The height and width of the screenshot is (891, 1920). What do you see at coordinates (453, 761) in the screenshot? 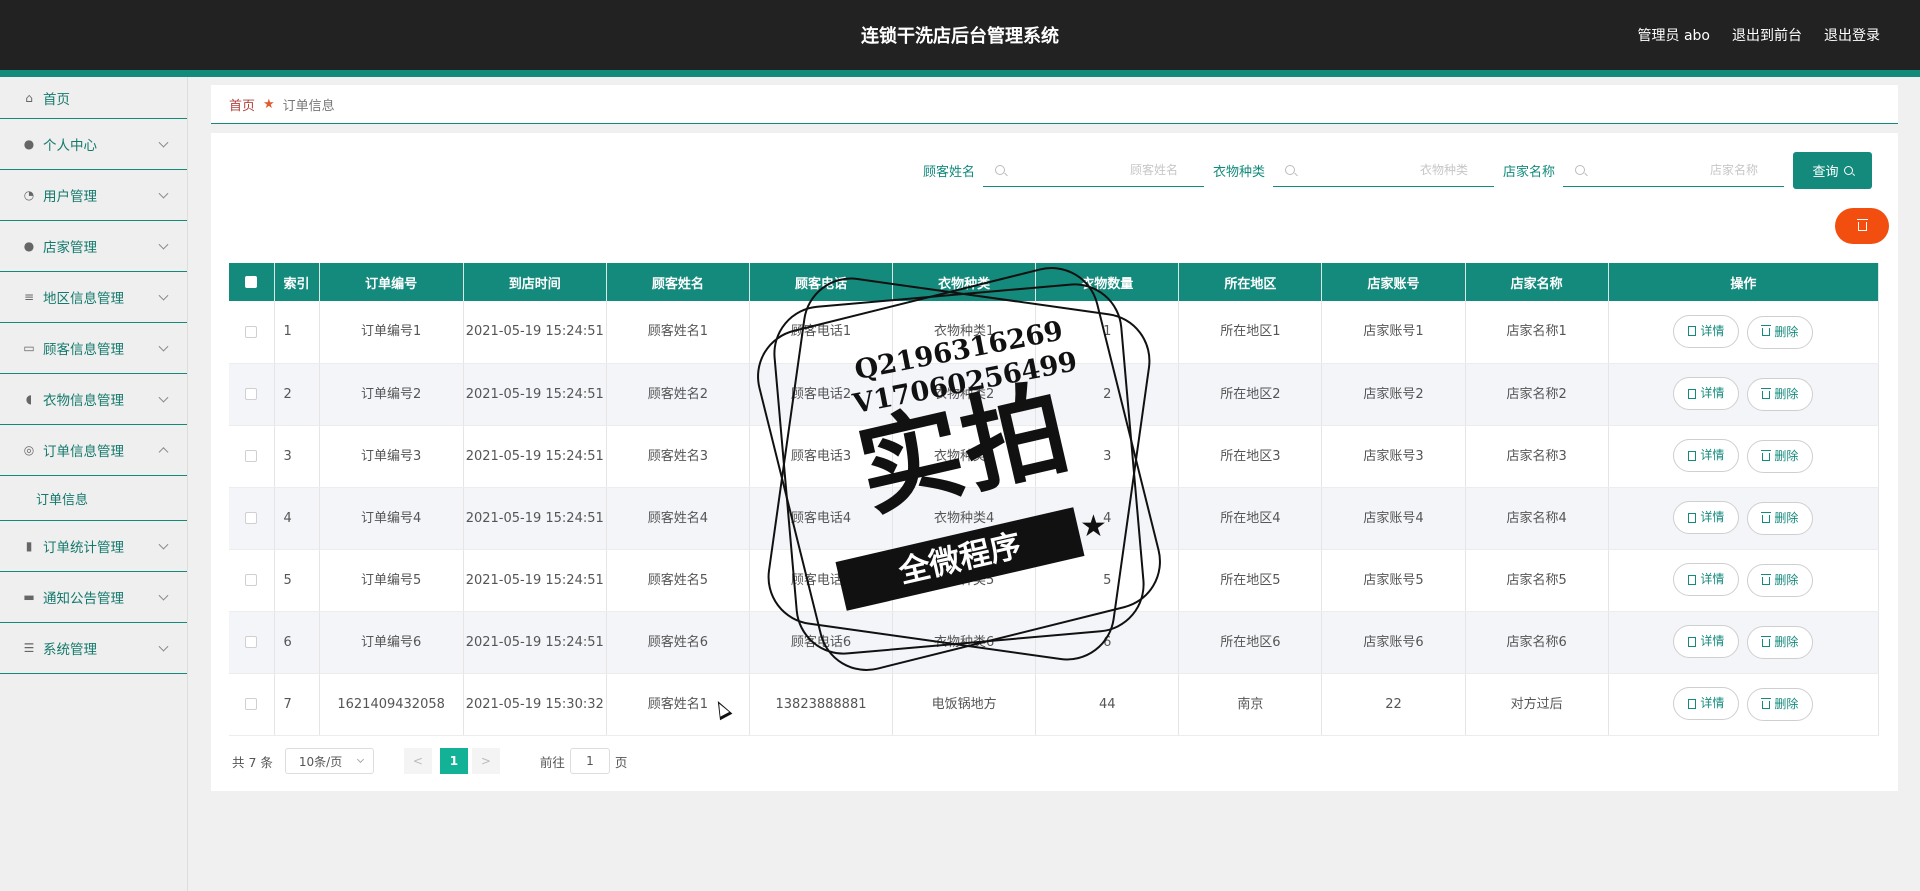
I see `page-number-current: 1` at bounding box center [453, 761].